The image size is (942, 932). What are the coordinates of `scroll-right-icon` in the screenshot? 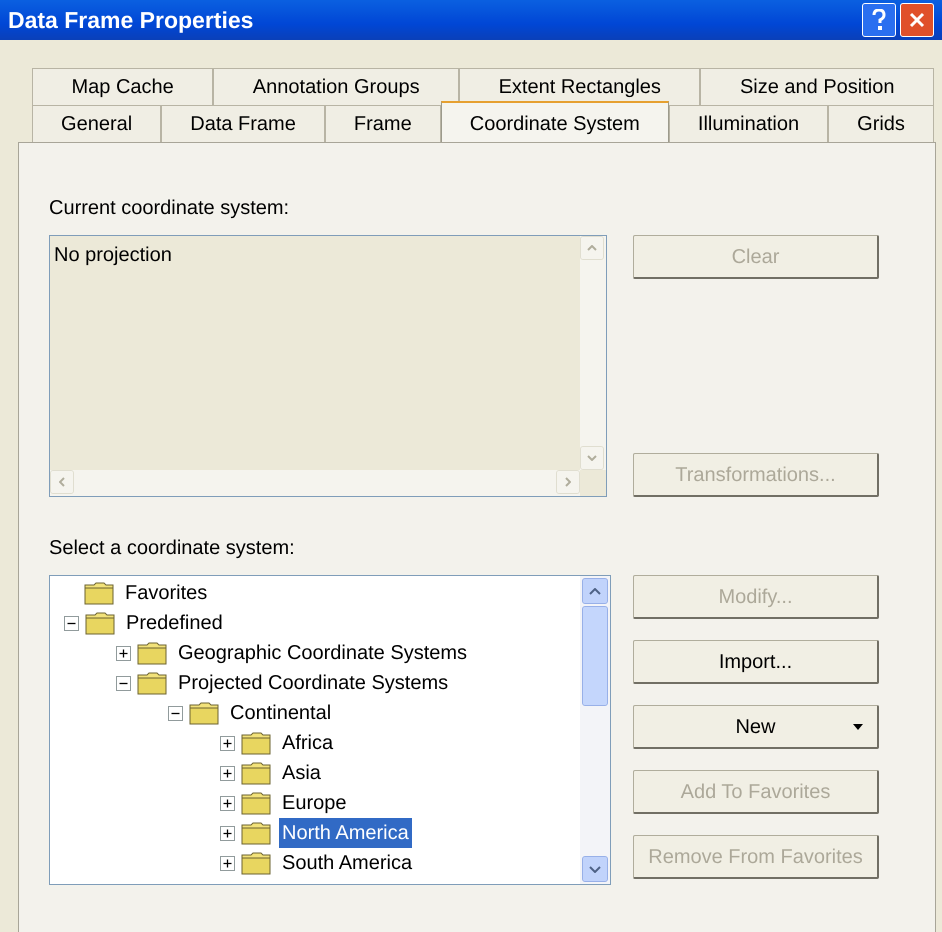 It's located at (568, 482).